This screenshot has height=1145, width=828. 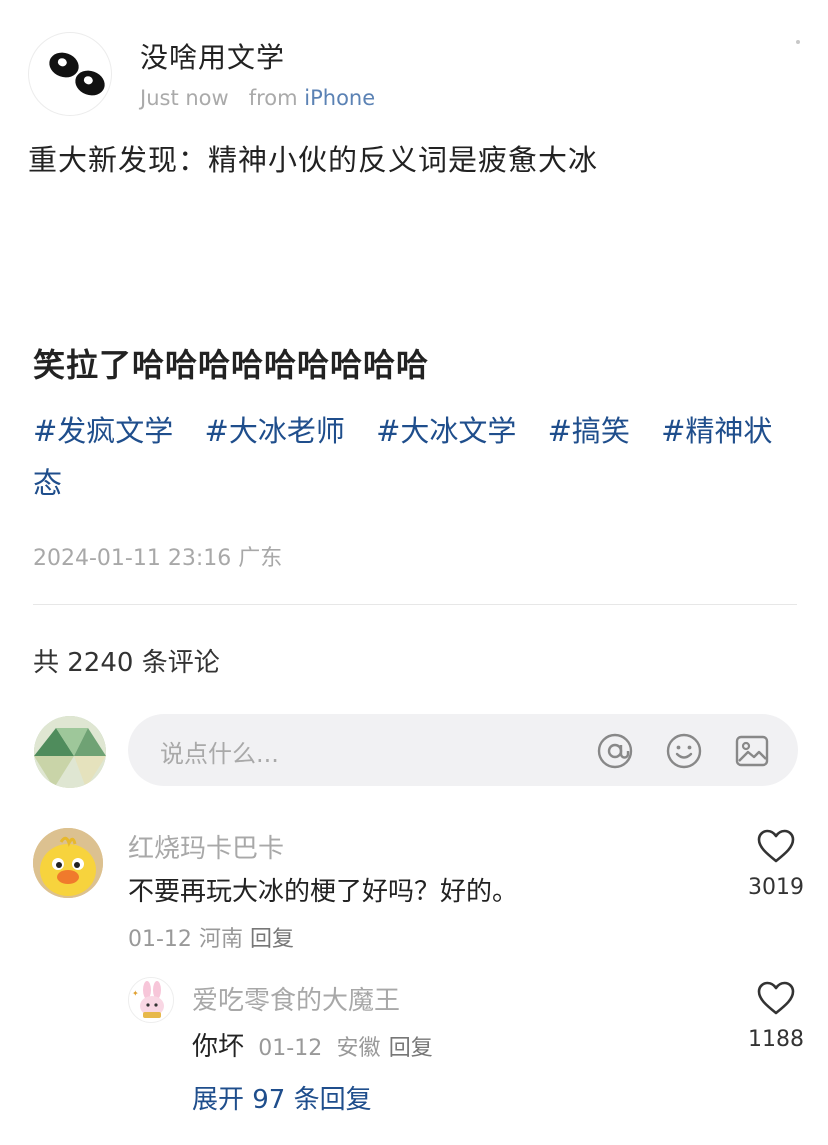 What do you see at coordinates (273, 98) in the screenshot?
I see `post-from-label: from` at bounding box center [273, 98].